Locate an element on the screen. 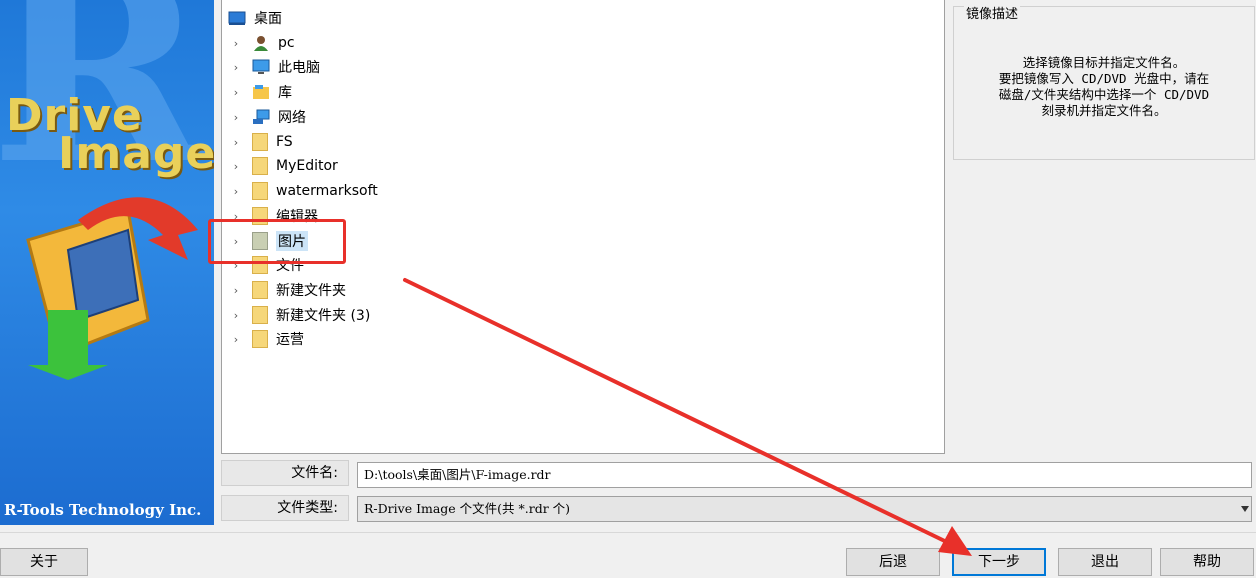 The width and height of the screenshot is (1256, 578). description-line: 刻录机并指定文件名。 is located at coordinates (1104, 110).